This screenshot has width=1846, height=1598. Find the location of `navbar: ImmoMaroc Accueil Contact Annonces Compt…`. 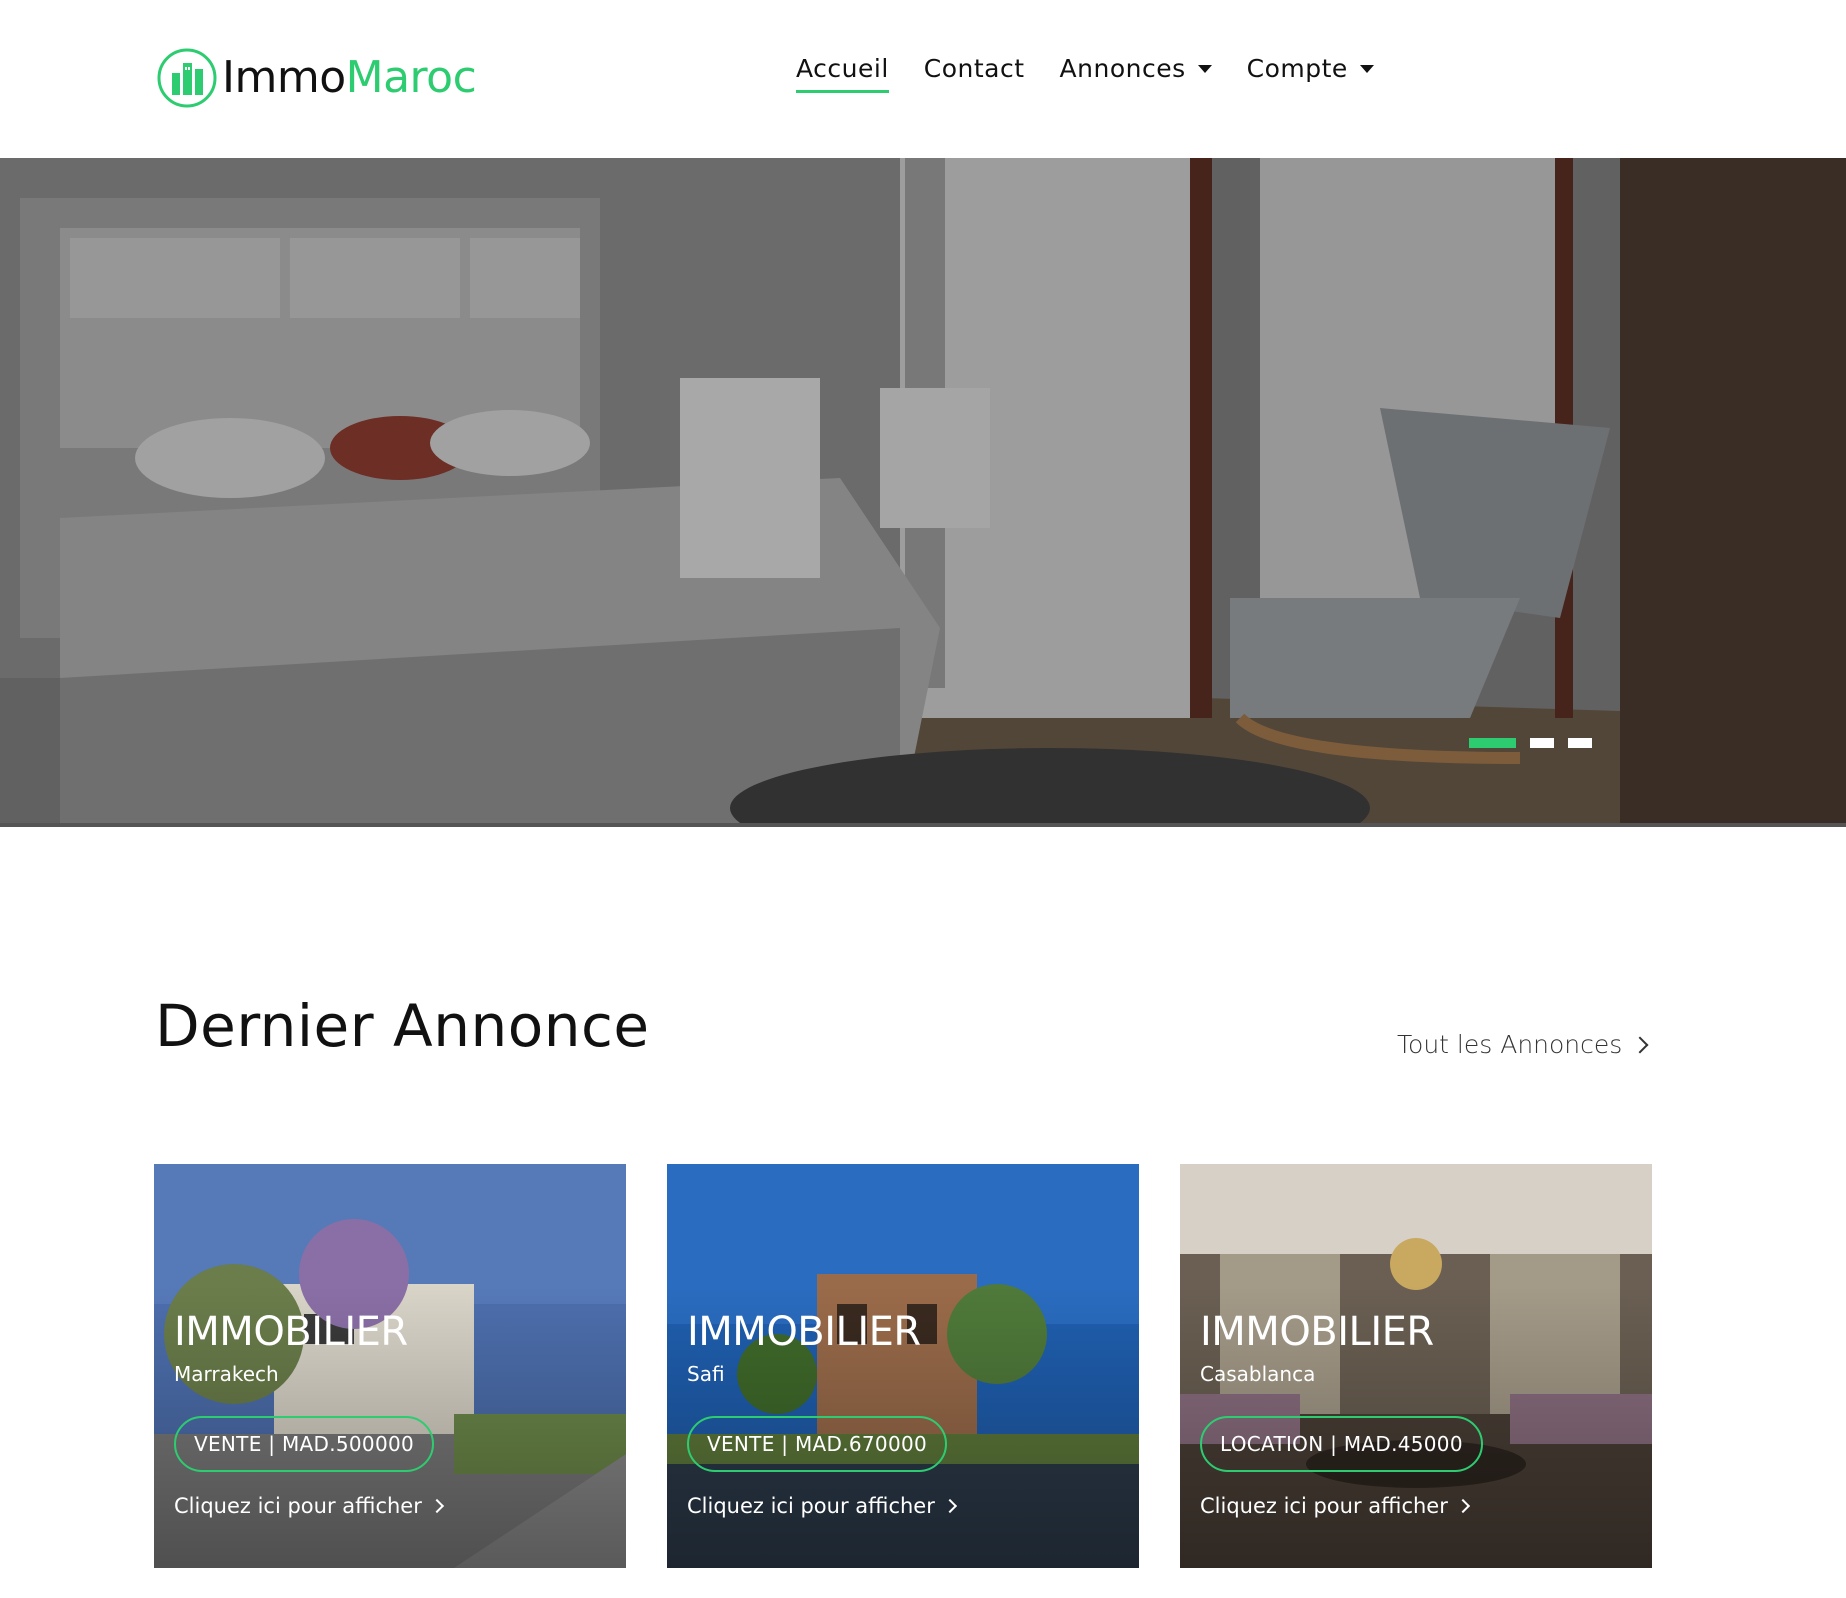

navbar: ImmoMaroc Accueil Contact Annonces Compt… is located at coordinates (923, 79).